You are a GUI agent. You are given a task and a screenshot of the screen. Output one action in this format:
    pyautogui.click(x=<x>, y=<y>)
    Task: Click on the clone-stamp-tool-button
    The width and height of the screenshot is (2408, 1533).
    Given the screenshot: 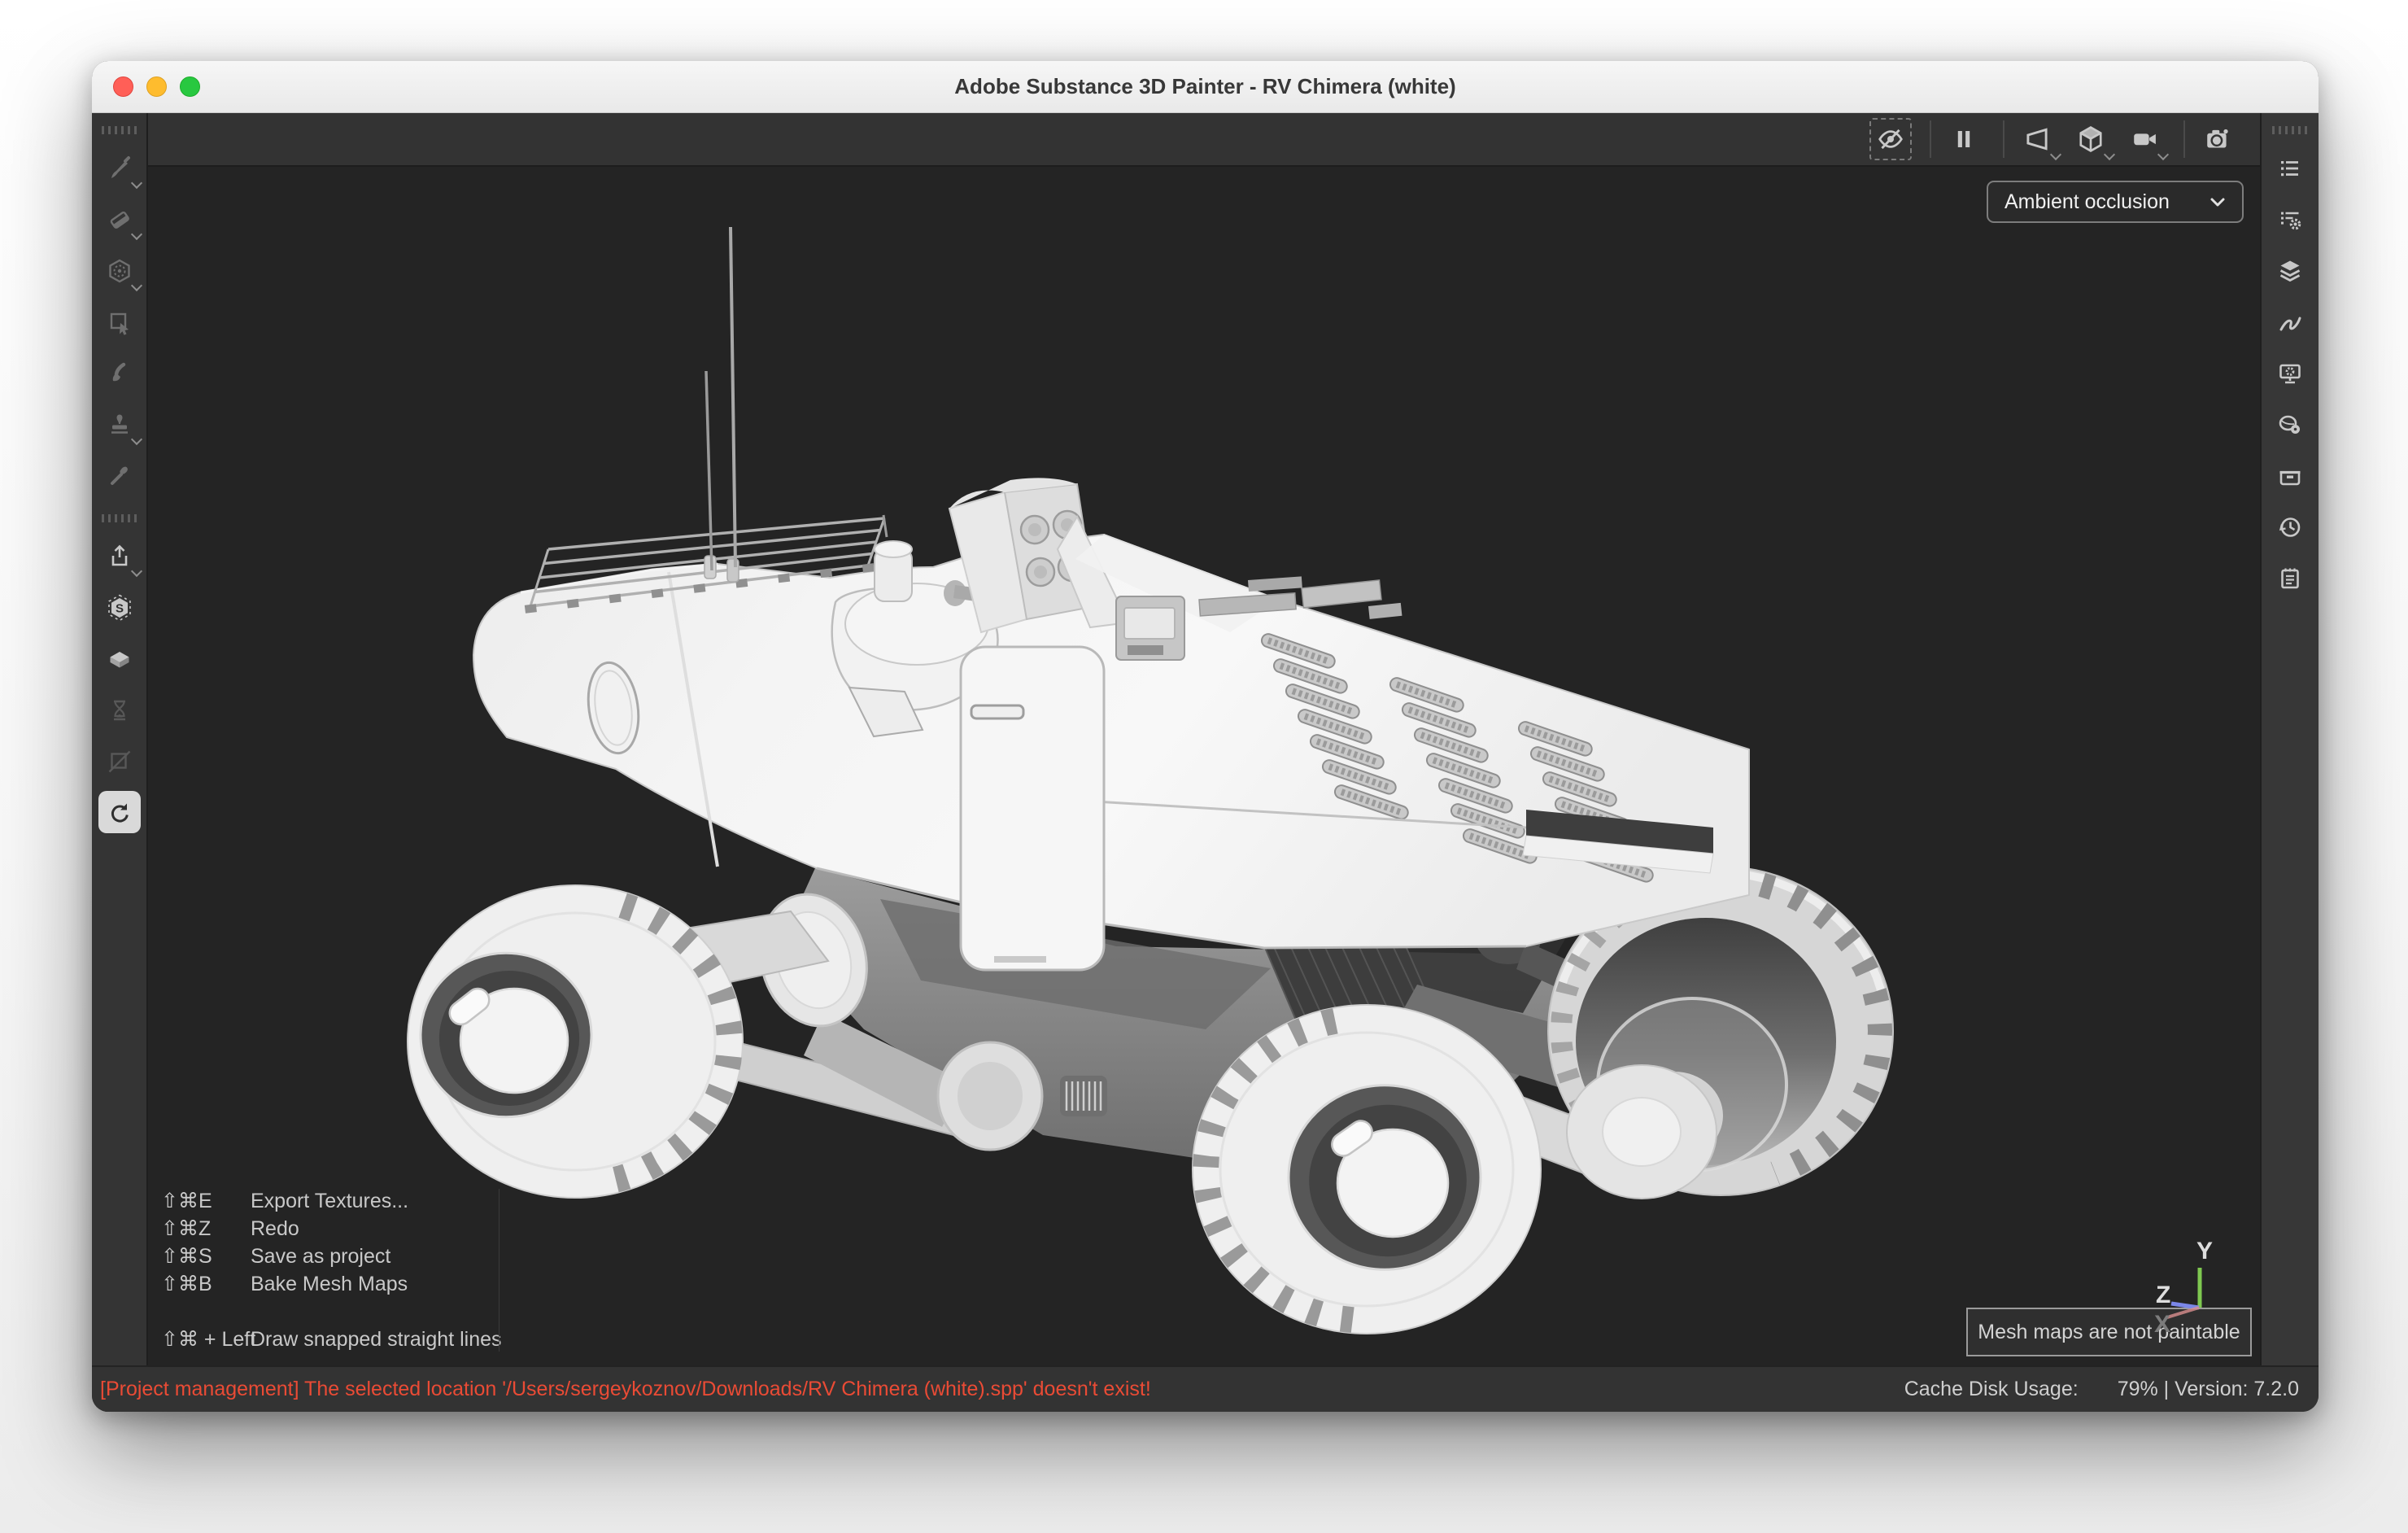 What is the action you would take?
    pyautogui.click(x=120, y=424)
    